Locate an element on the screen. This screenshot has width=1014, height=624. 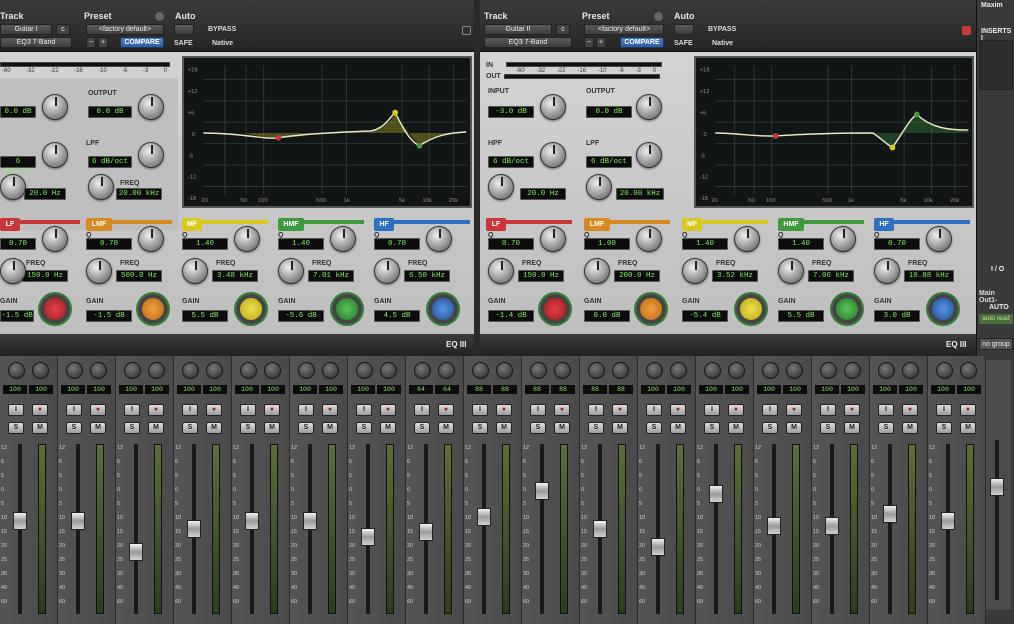
hf-q-knob is located at coordinates (939, 239).